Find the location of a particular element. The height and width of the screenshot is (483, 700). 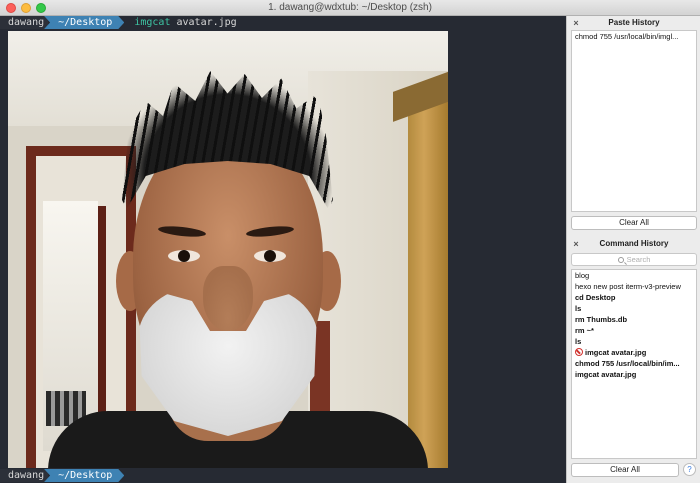

list-item: rm Thumbs.db is located at coordinates (634, 319).